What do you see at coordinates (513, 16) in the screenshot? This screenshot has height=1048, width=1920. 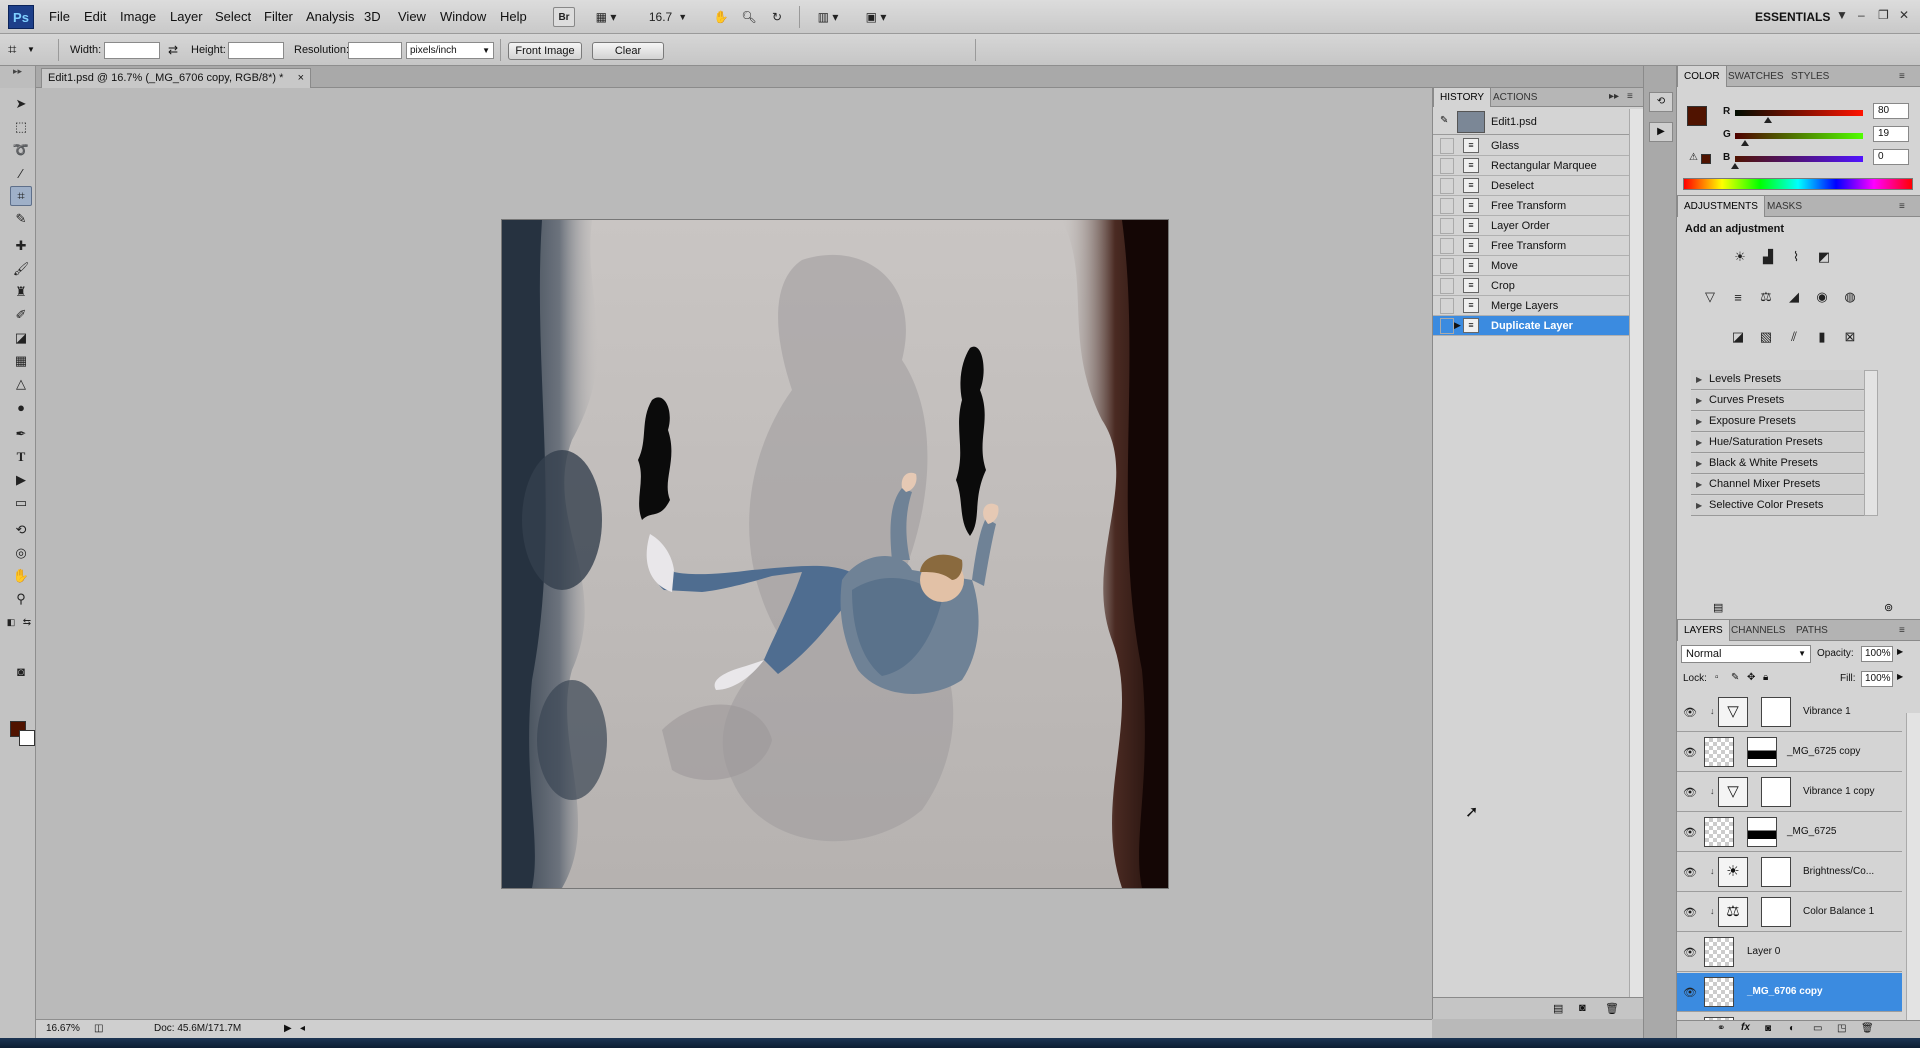 I see `menu-help: Help` at bounding box center [513, 16].